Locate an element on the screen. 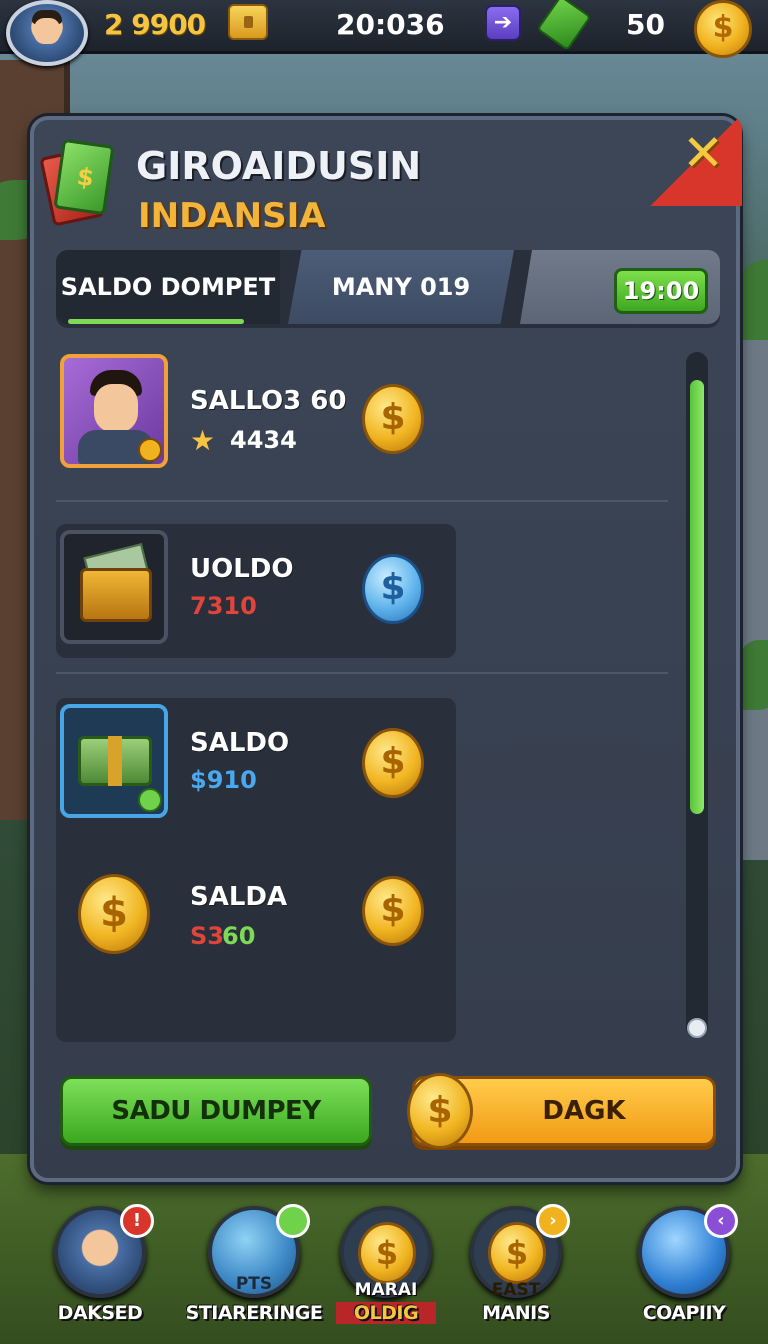 This screenshot has width=768, height=1344. secondary-button: $ DAGK is located at coordinates (561, 1111).